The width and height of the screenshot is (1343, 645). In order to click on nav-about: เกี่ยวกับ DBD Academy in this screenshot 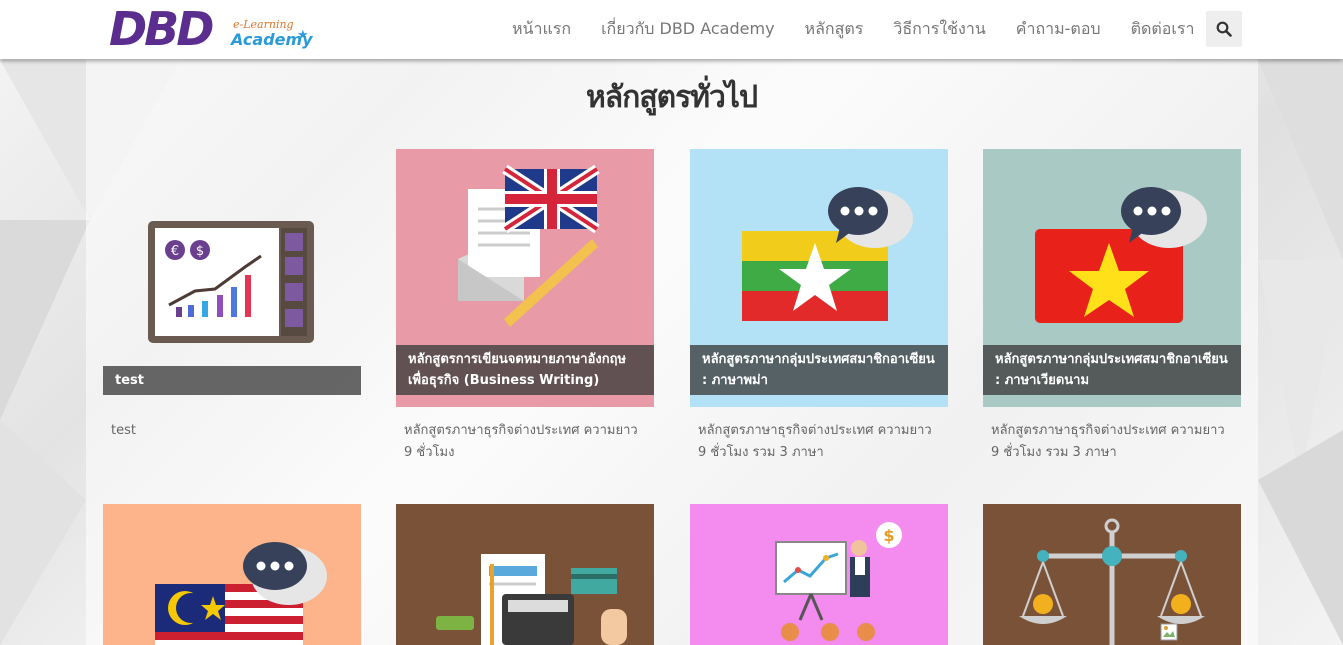, I will do `click(687, 29)`.